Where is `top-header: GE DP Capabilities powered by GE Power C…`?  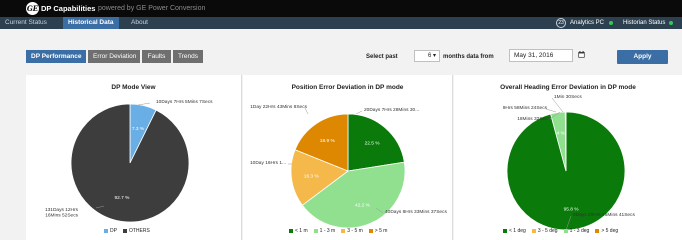 top-header: GE DP Capabilities powered by GE Power C… is located at coordinates (341, 8).